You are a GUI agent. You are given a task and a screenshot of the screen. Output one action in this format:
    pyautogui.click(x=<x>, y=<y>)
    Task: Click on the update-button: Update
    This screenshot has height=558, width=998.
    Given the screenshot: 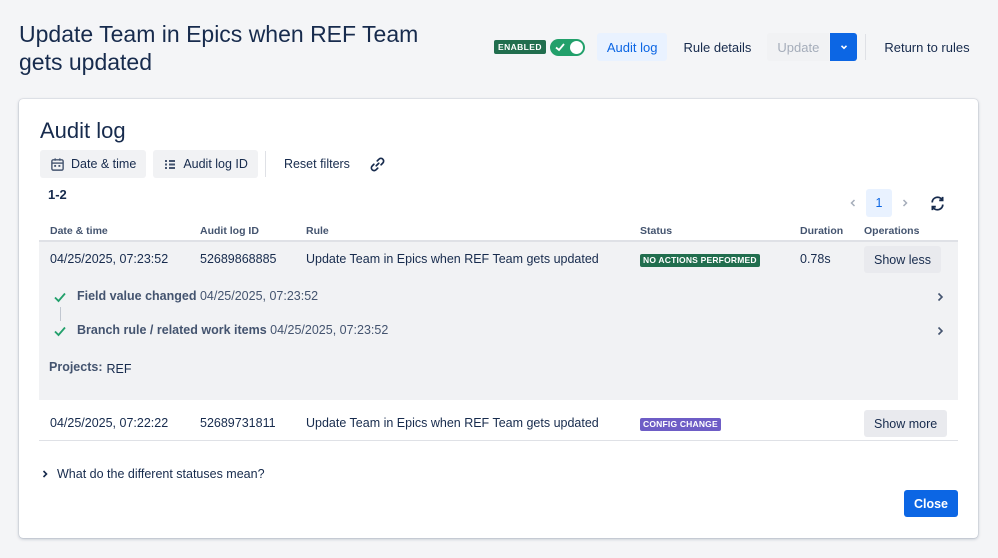 What is the action you would take?
    pyautogui.click(x=798, y=47)
    